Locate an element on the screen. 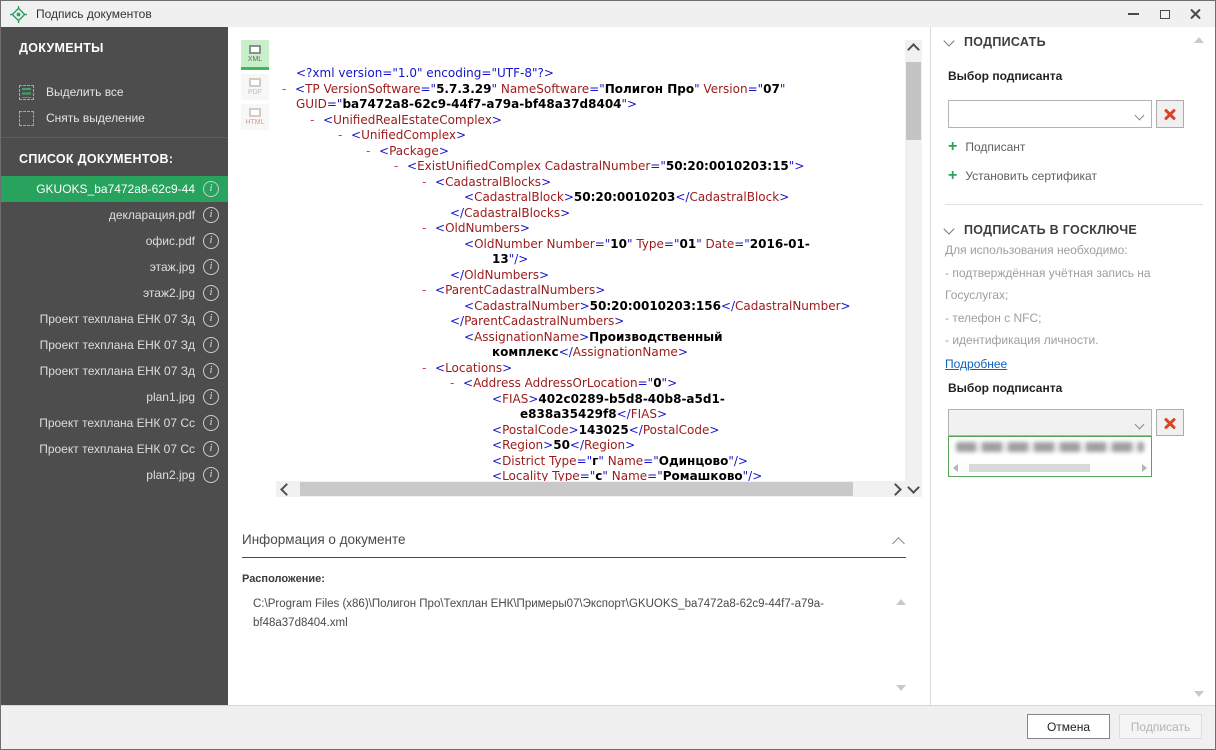 This screenshot has height=750, width=1216. document-item: GKUOKS_ba7472a8-62c9-44 i is located at coordinates (114, 189).